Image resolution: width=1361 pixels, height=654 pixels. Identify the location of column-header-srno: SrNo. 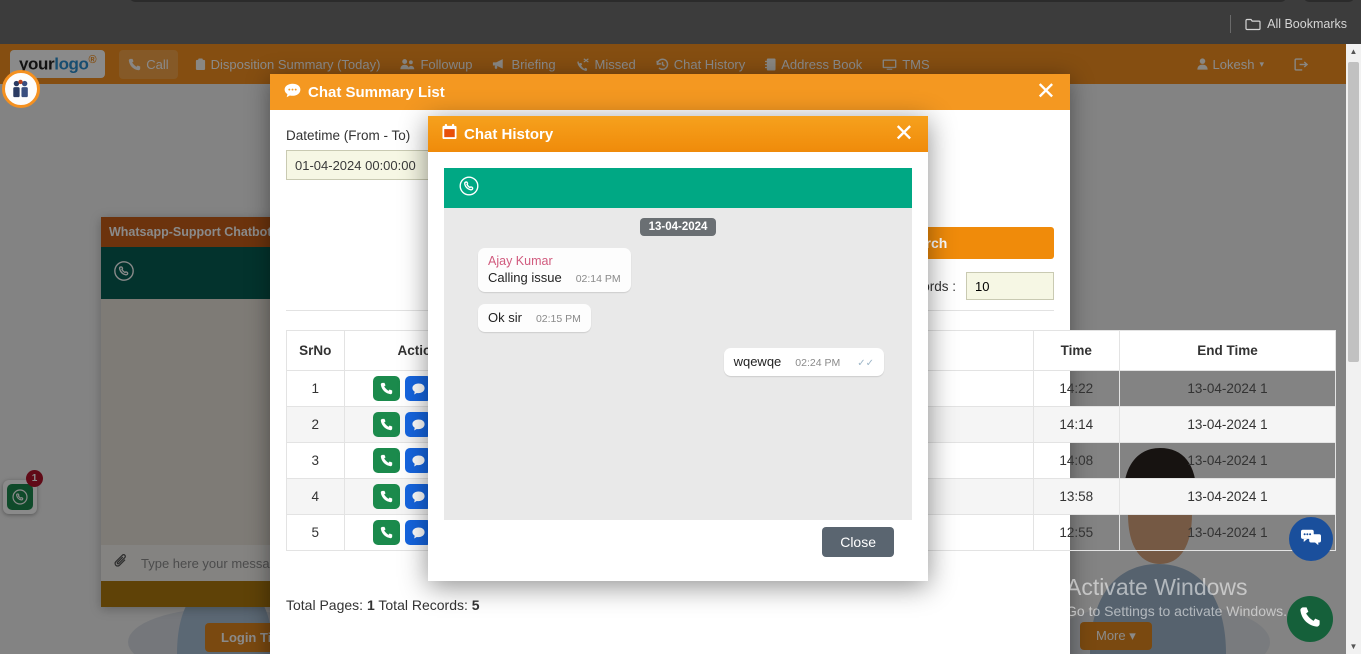
(315, 350).